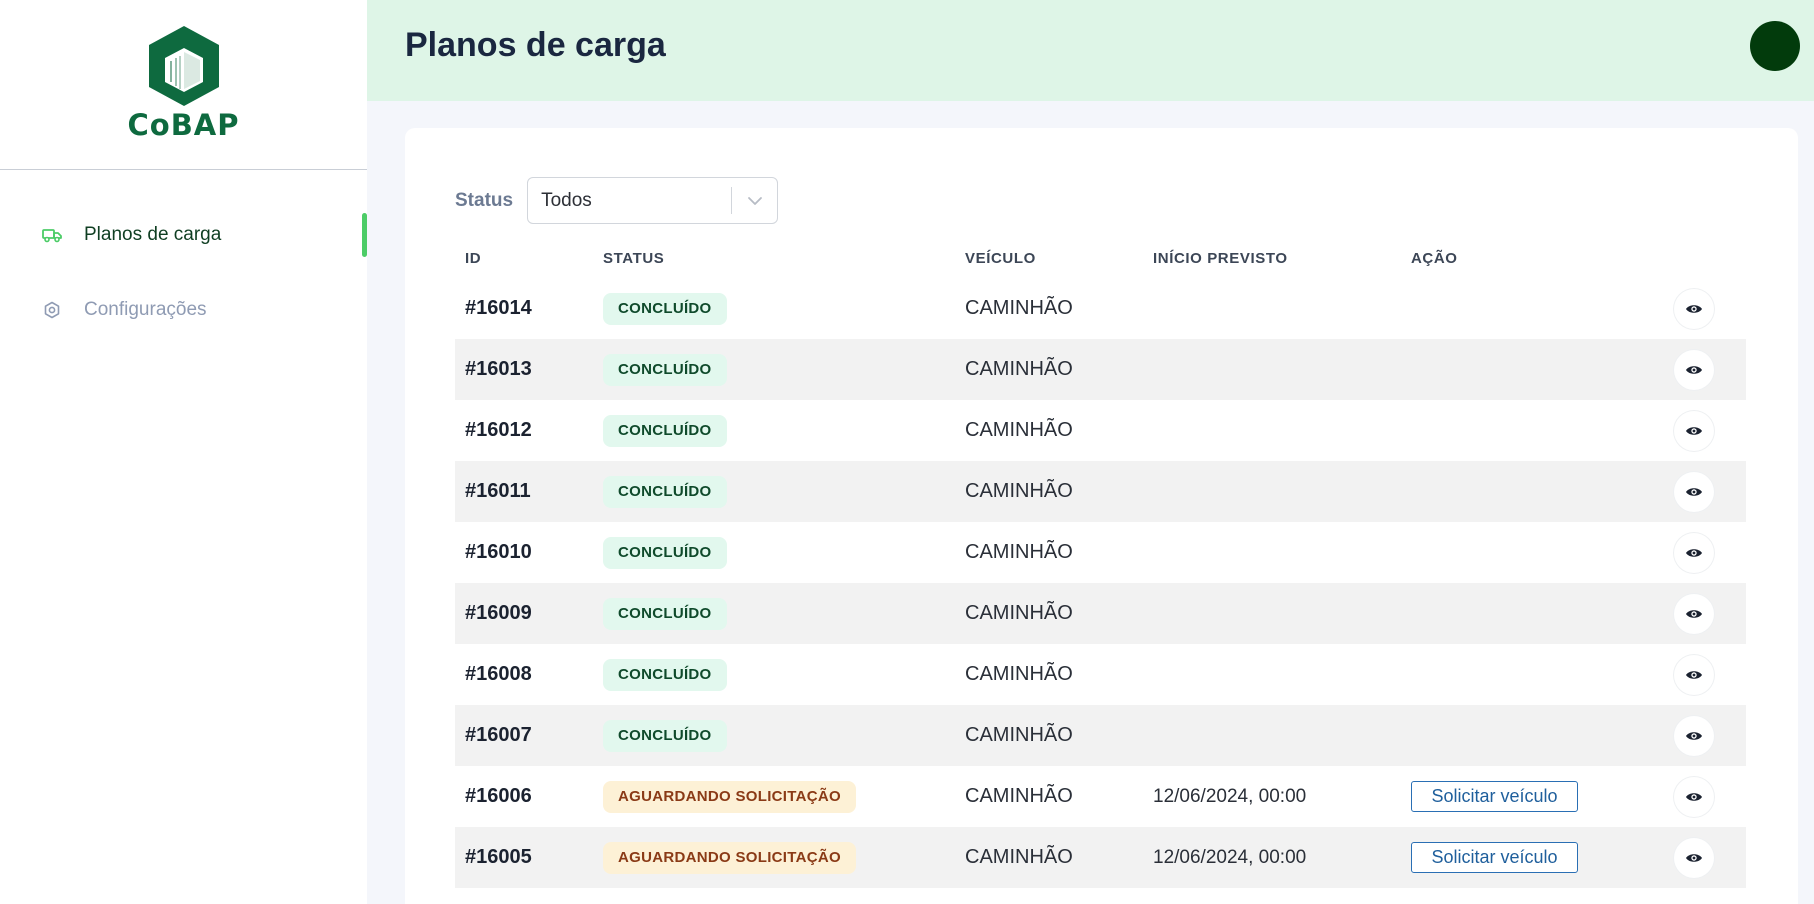 The image size is (1814, 904). I want to click on start-date-cell: 12/06/2024, 00:00, so click(1230, 796).